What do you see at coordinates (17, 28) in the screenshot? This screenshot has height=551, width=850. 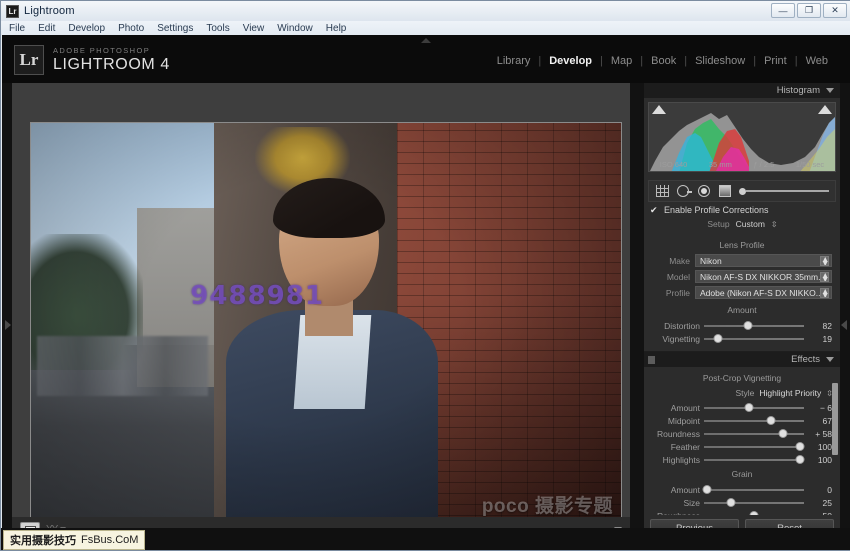 I see `menu-item-file: File` at bounding box center [17, 28].